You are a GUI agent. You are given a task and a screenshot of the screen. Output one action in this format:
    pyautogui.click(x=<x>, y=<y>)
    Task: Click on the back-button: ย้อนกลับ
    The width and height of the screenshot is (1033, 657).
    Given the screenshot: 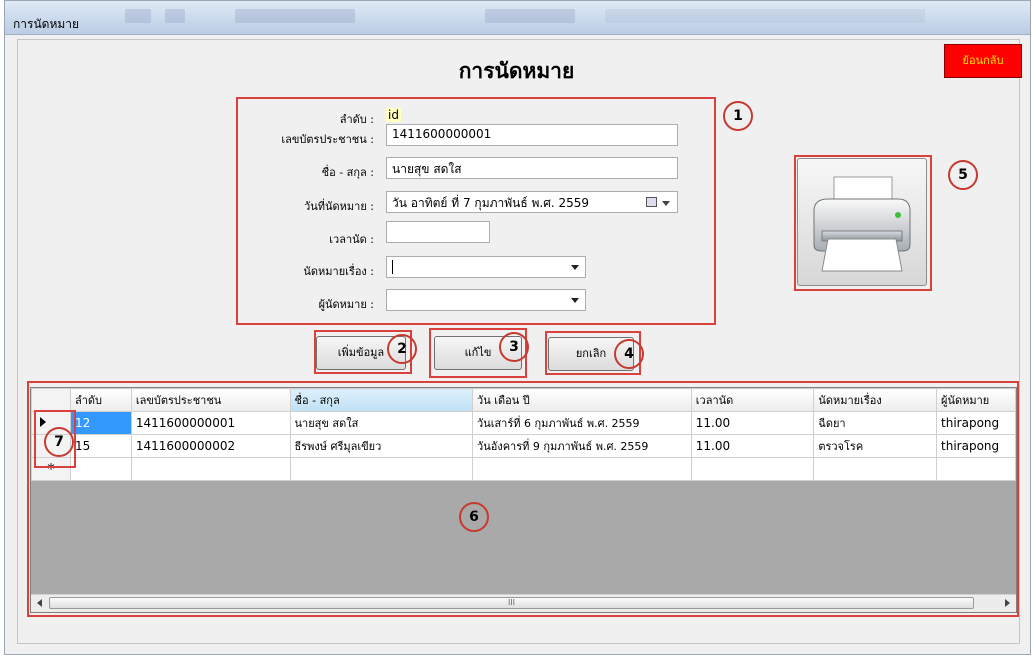 What is the action you would take?
    pyautogui.click(x=983, y=61)
    